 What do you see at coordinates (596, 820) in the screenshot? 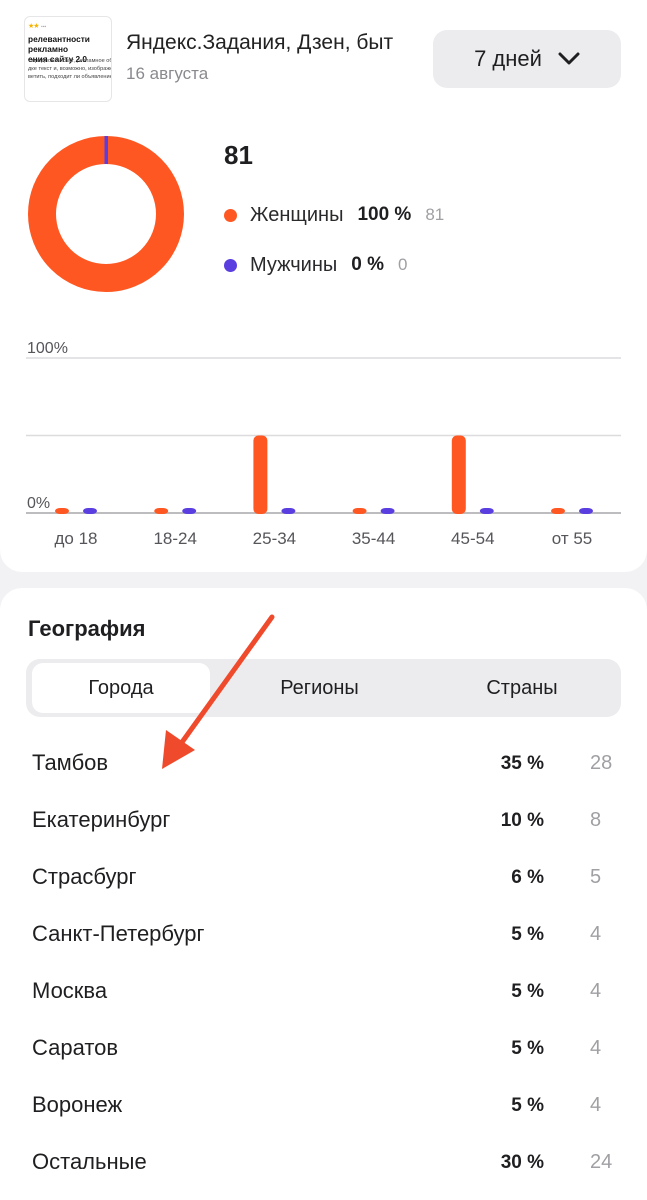
I see `city-count: 8` at bounding box center [596, 820].